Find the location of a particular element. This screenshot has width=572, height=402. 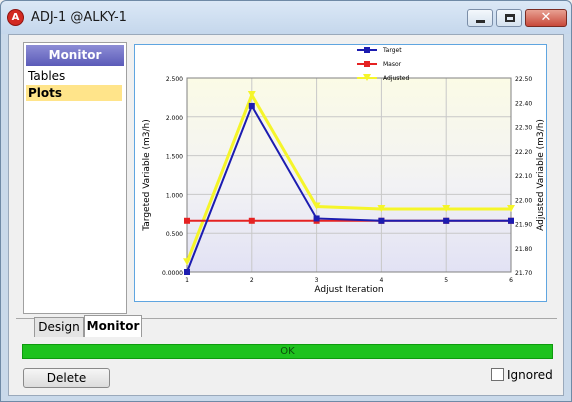

y-left-tick-label: 0.500 is located at coordinates (174, 234).